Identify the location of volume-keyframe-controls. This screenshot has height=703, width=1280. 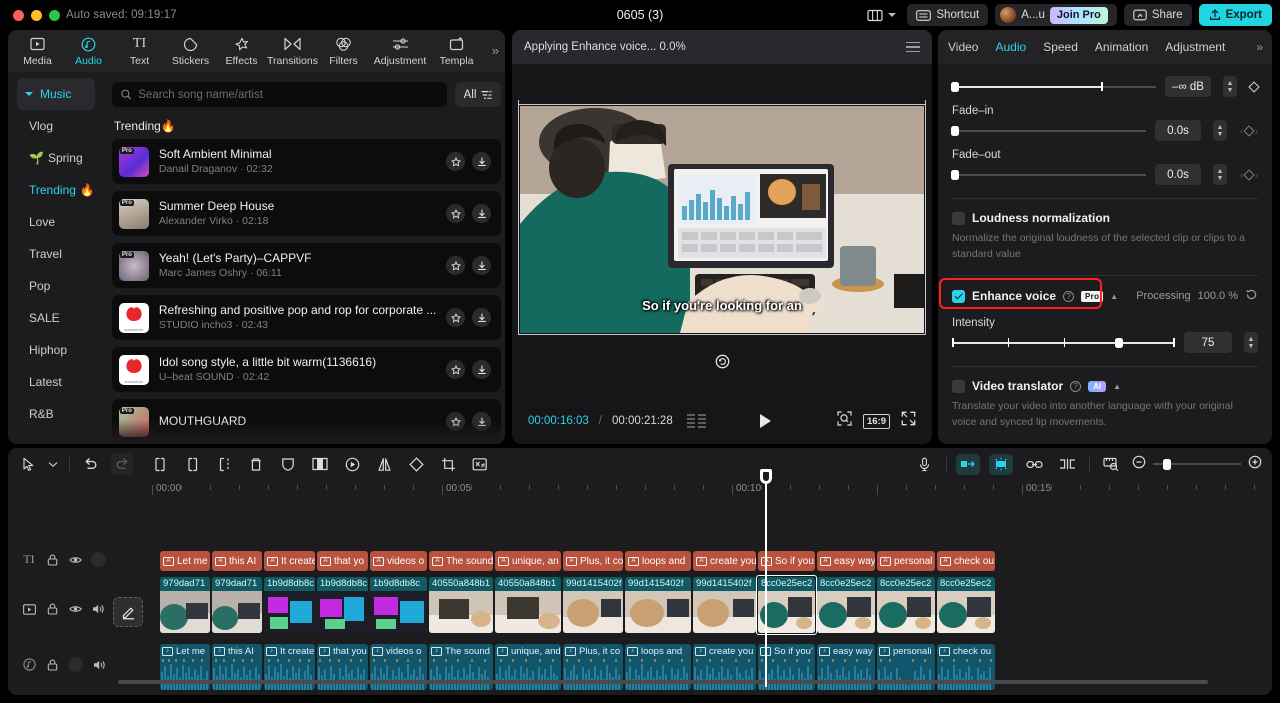
(1254, 86).